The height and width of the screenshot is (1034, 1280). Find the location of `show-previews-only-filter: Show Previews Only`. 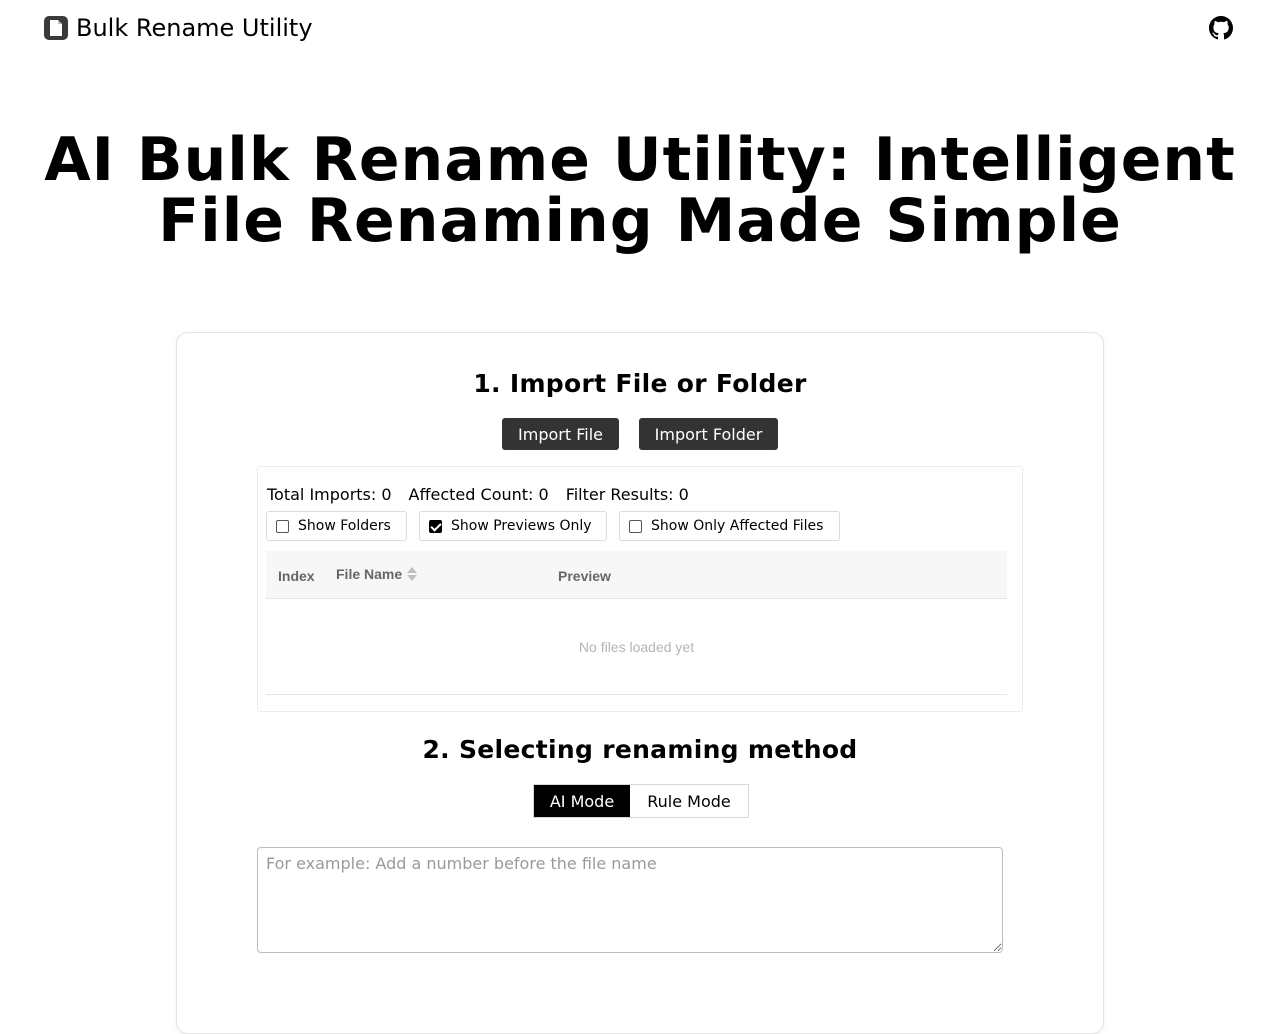

show-previews-only-filter: Show Previews Only is located at coordinates (513, 526).